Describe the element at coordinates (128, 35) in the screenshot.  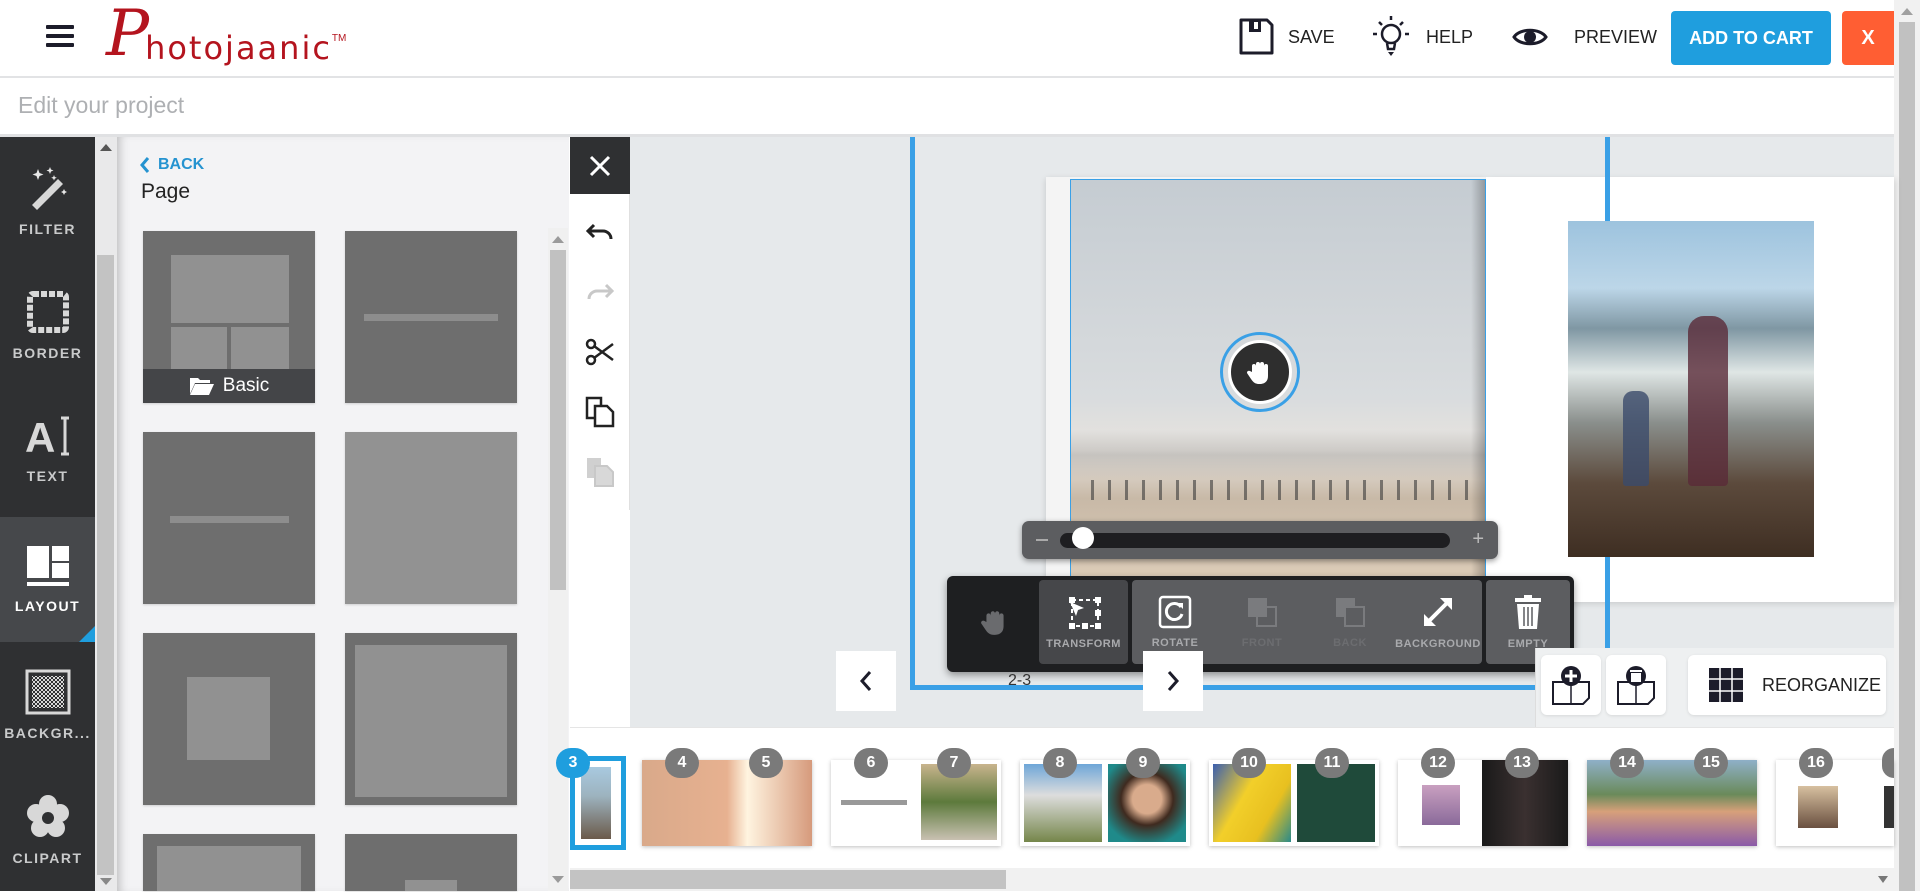
I see `logo-initial: P` at that location.